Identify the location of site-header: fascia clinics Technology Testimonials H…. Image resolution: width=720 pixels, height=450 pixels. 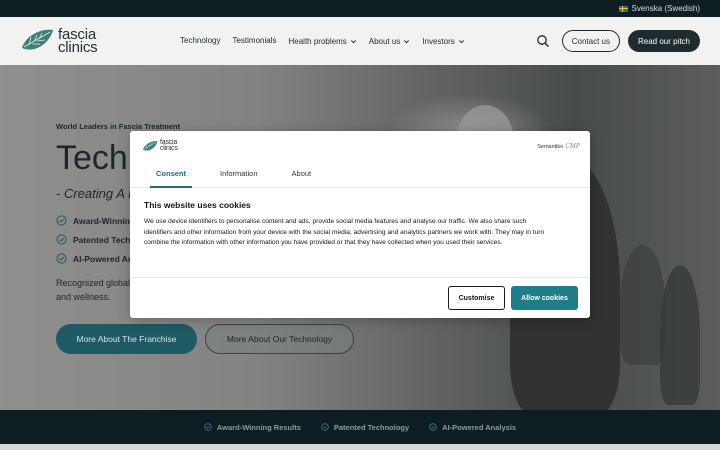
(360, 41).